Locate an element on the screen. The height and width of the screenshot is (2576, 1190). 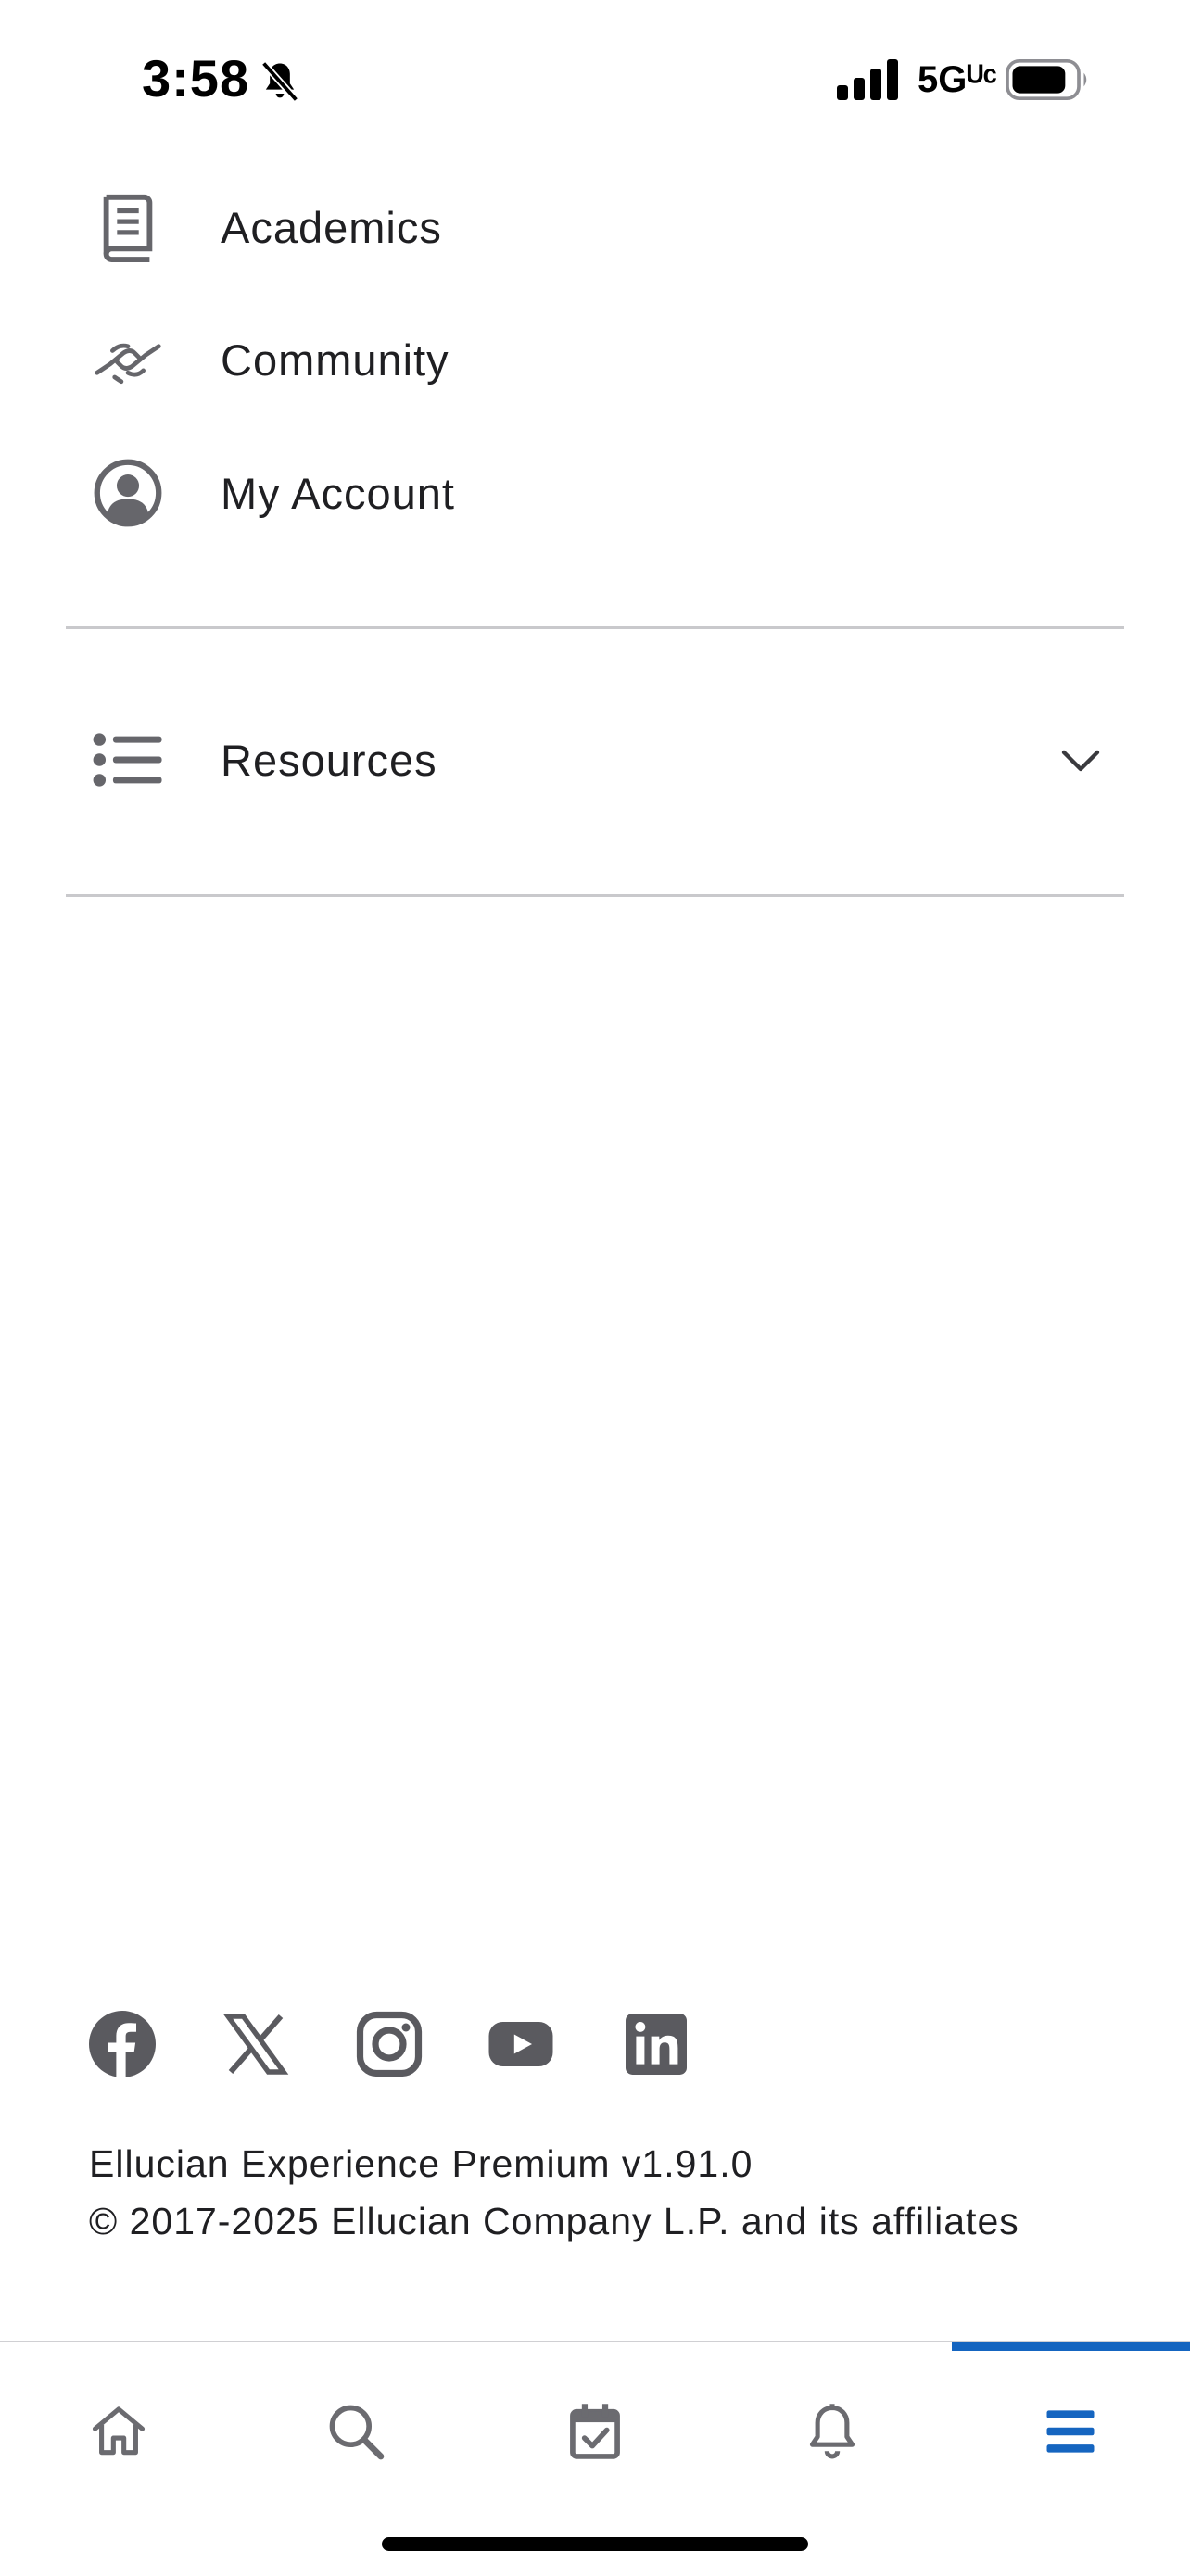
x-icon is located at coordinates (256, 2044).